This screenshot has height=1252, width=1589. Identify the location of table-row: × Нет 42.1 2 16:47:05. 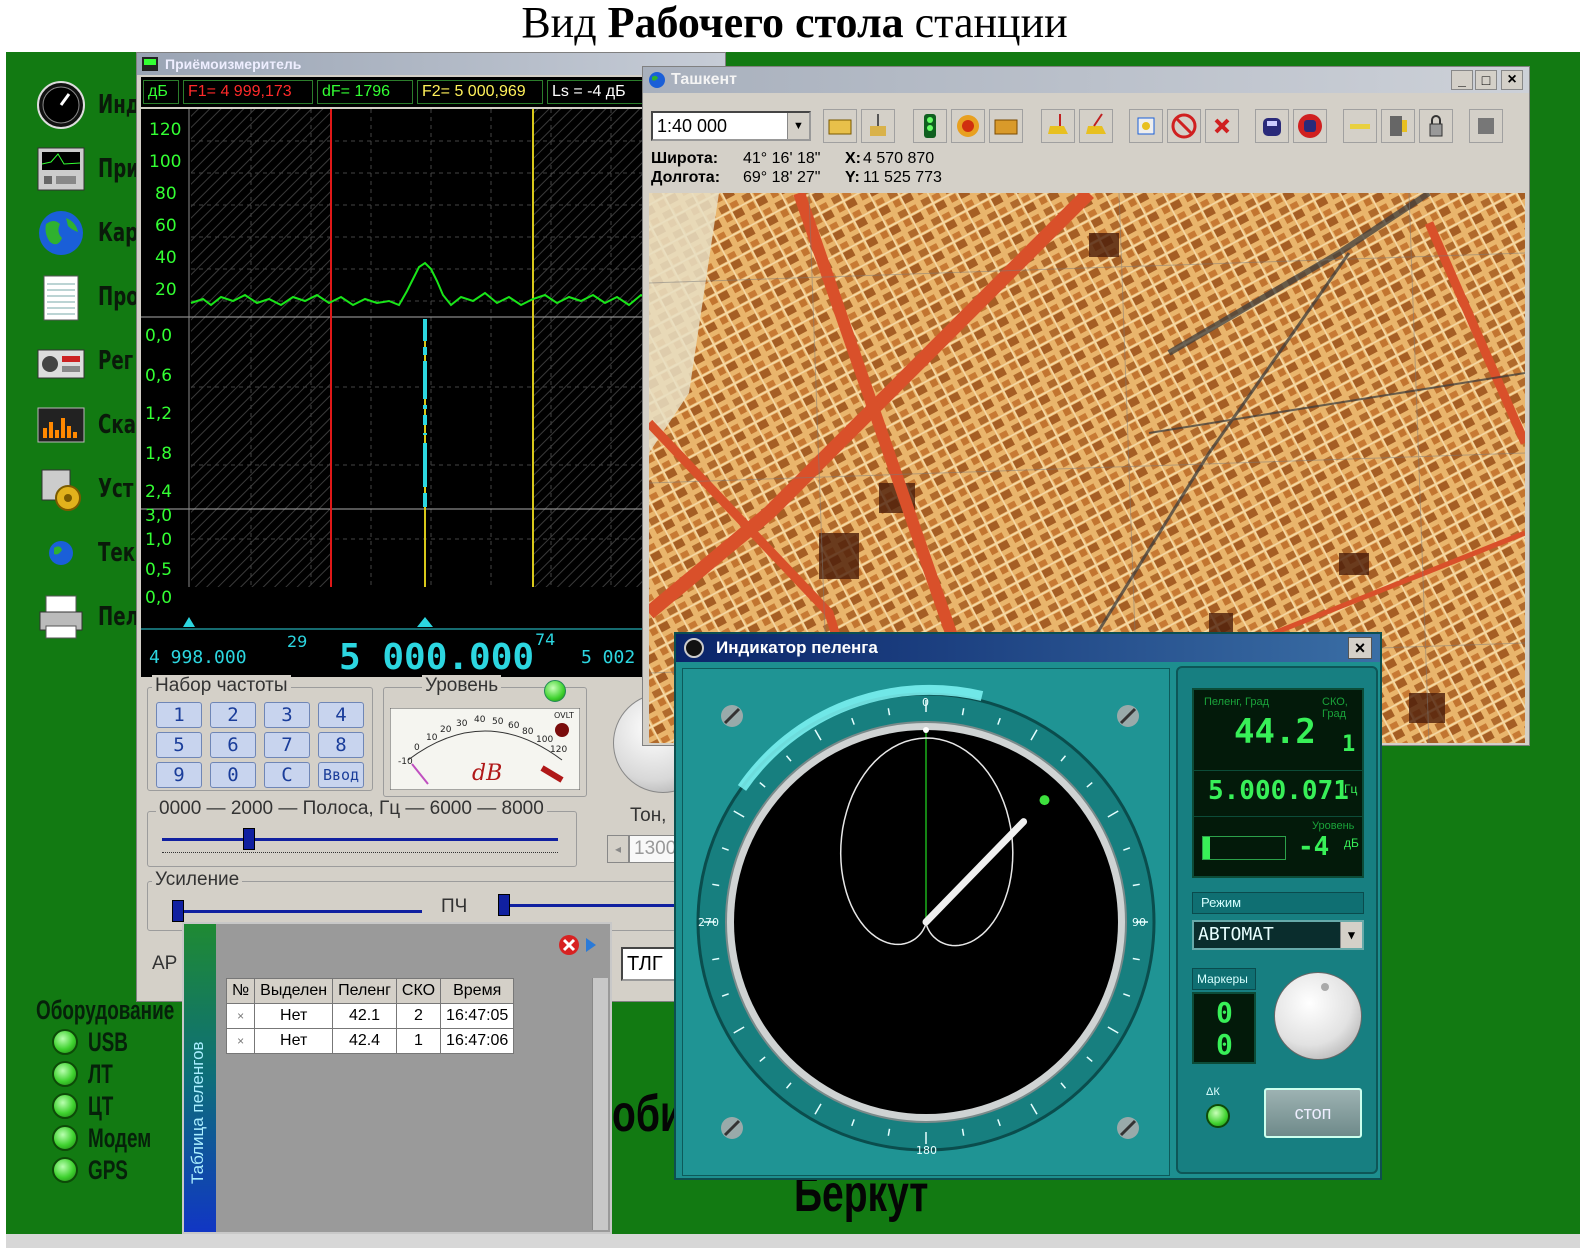
(370, 1016).